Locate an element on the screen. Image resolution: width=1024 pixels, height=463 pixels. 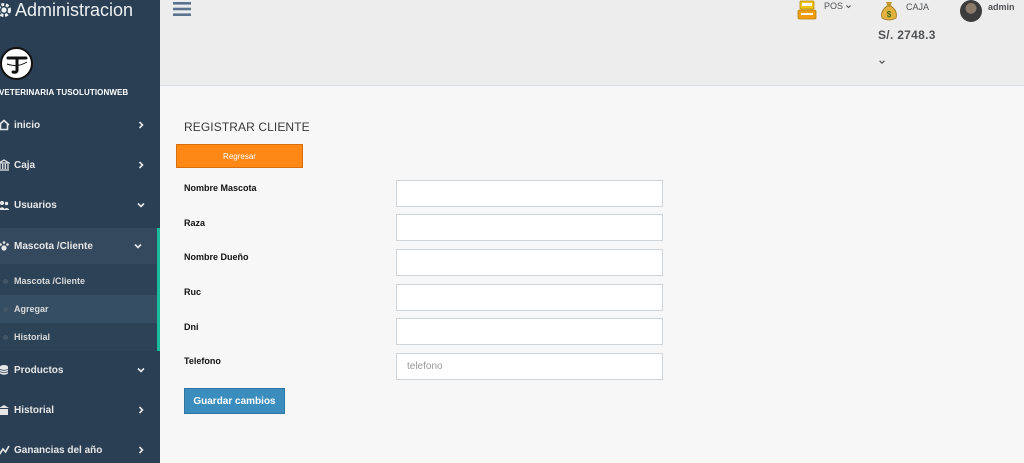
gear-icon is located at coordinates (5, 10).